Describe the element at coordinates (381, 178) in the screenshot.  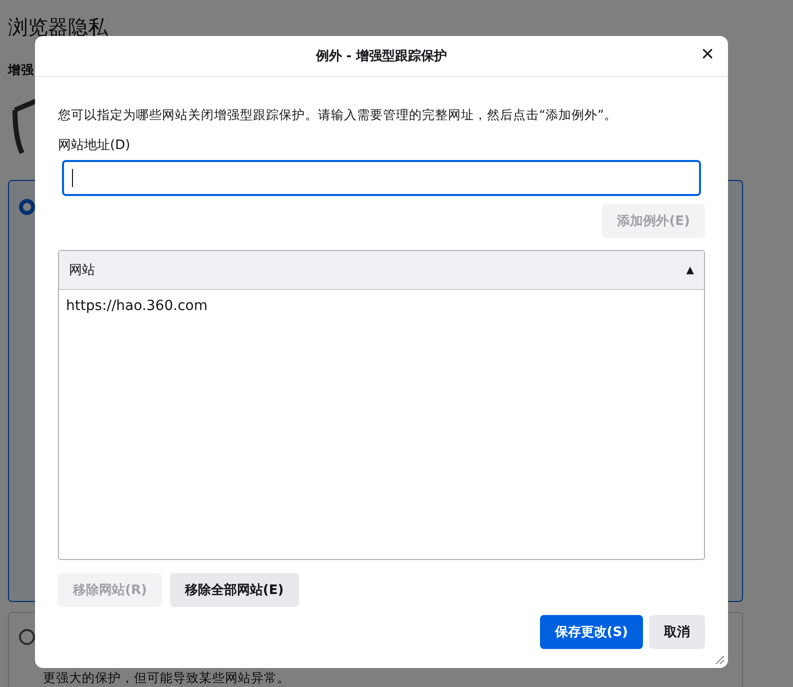
I see `address-field` at that location.